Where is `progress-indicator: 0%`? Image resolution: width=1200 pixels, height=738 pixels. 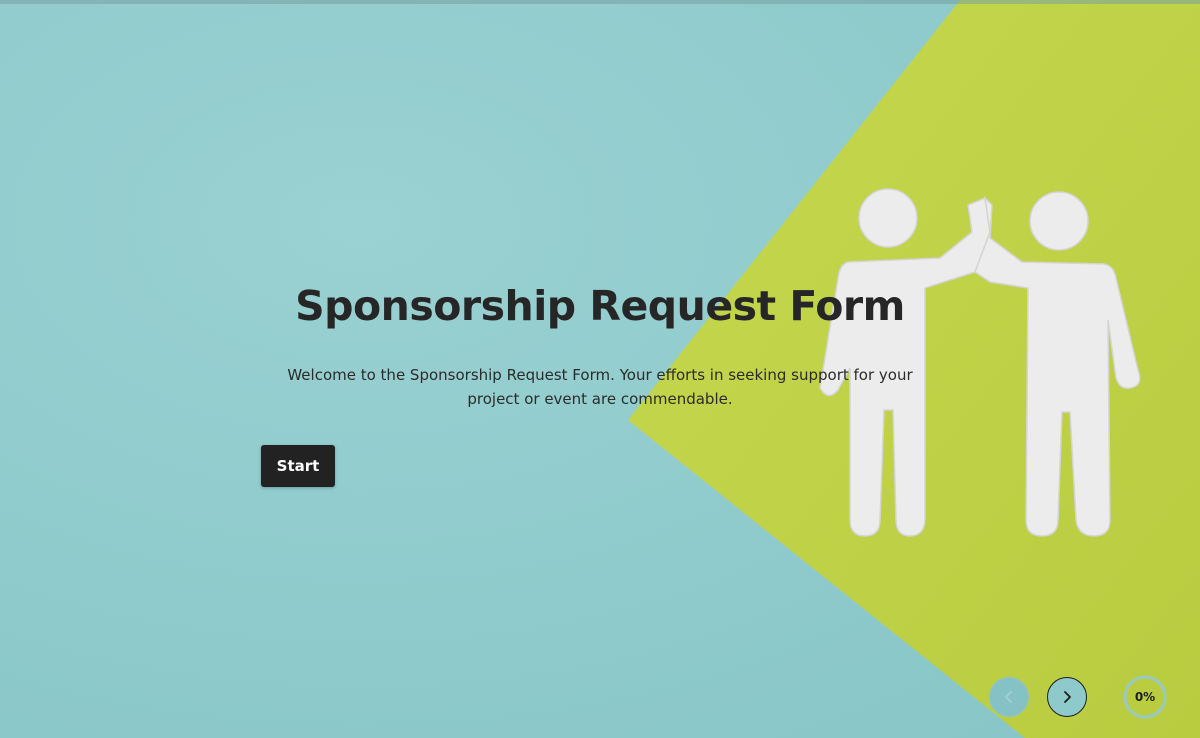
progress-indicator: 0% is located at coordinates (1145, 697).